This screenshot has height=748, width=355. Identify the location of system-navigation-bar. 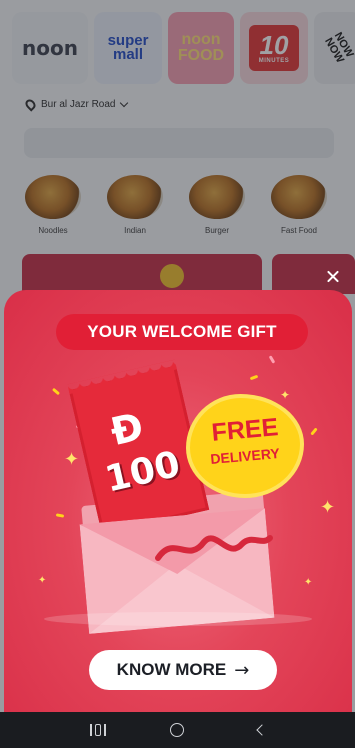
(177, 730).